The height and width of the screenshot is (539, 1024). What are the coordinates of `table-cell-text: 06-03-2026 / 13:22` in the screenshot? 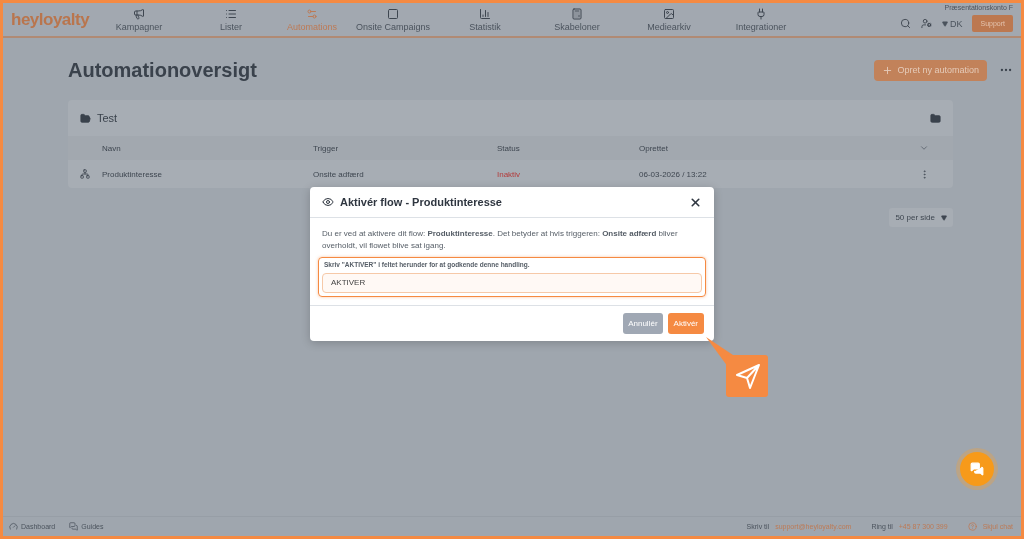 It's located at (673, 174).